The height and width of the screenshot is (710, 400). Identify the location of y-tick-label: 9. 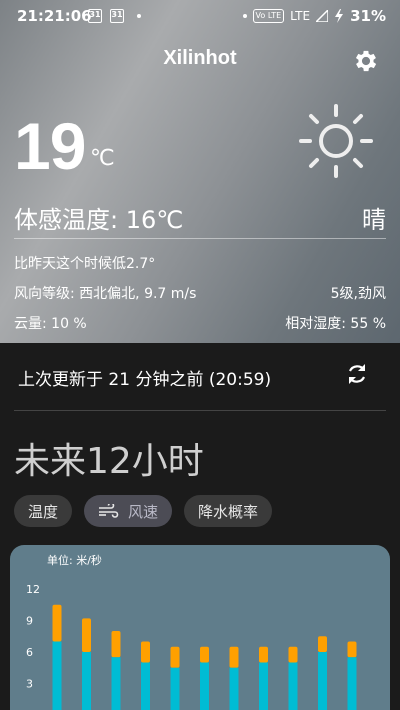
(29, 621).